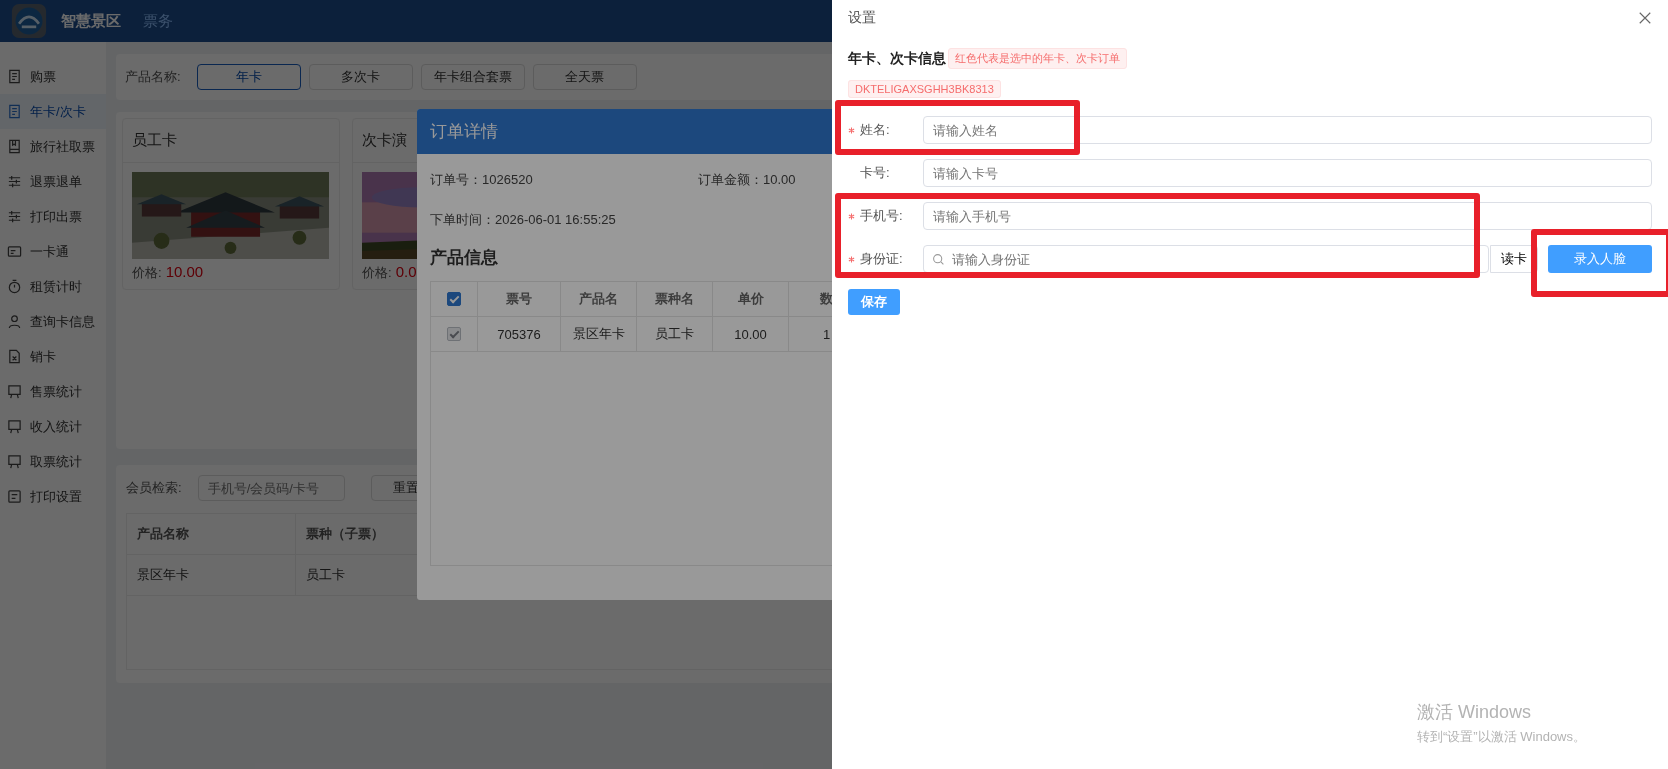 The width and height of the screenshot is (1668, 769). I want to click on table-cell: 705376, so click(519, 334).